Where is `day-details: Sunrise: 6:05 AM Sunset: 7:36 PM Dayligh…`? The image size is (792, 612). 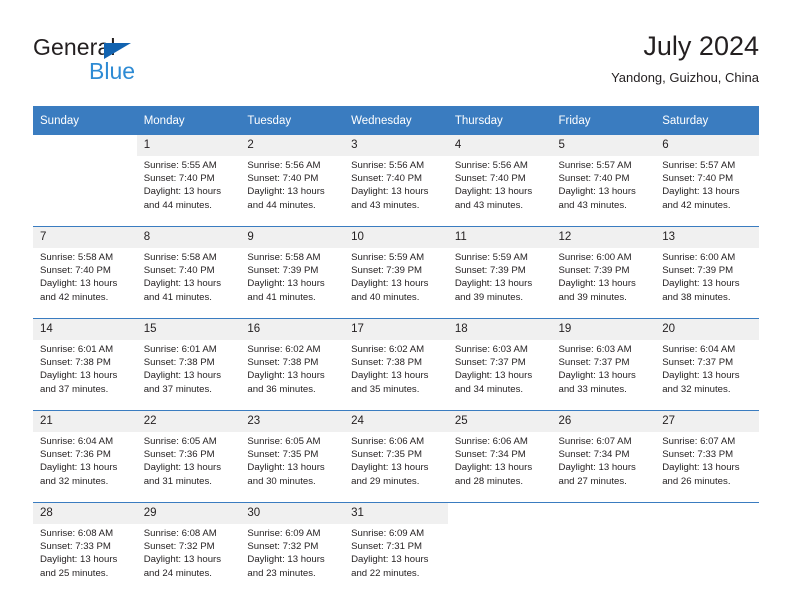
day-details: Sunrise: 6:05 AM Sunset: 7:36 PM Dayligh… is located at coordinates (189, 460).